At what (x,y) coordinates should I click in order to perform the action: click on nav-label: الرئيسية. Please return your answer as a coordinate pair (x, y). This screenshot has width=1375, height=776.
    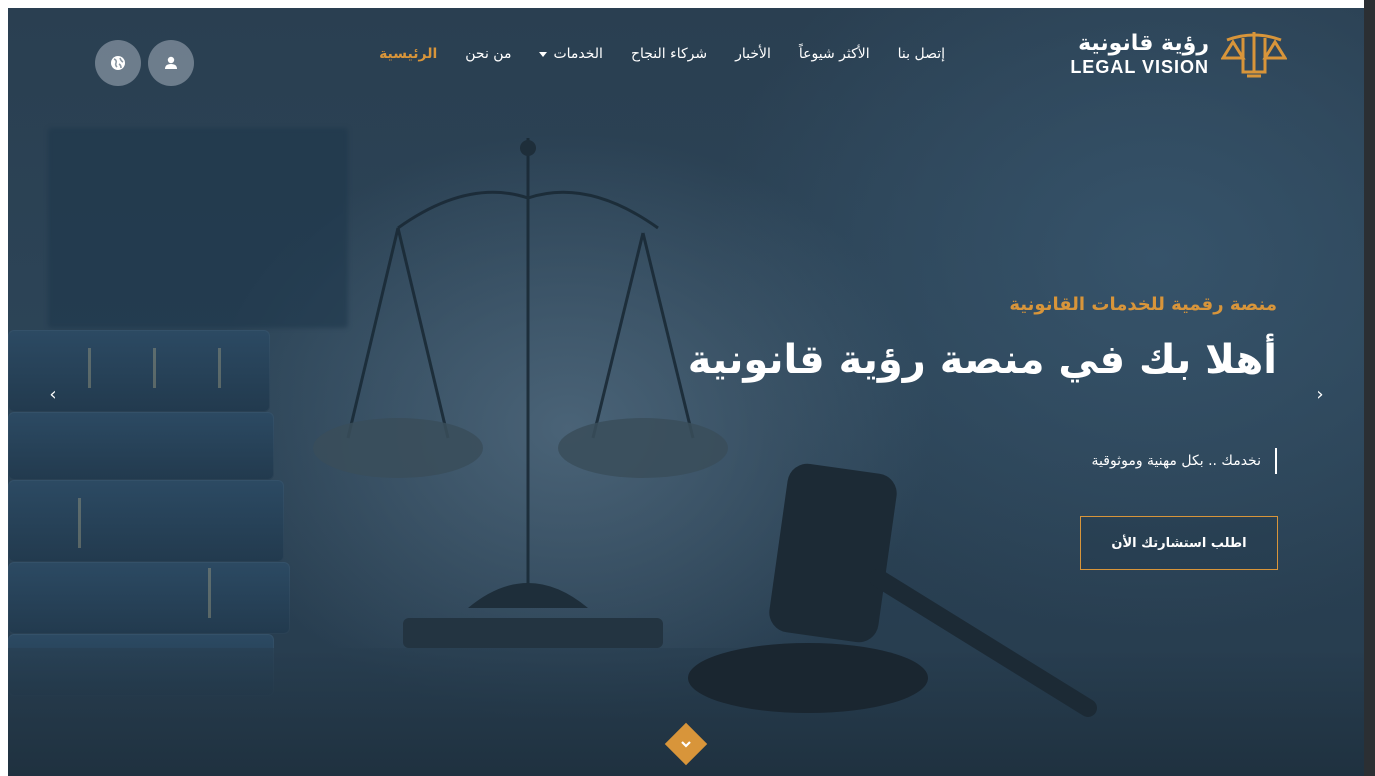
    Looking at the image, I should click on (408, 54).